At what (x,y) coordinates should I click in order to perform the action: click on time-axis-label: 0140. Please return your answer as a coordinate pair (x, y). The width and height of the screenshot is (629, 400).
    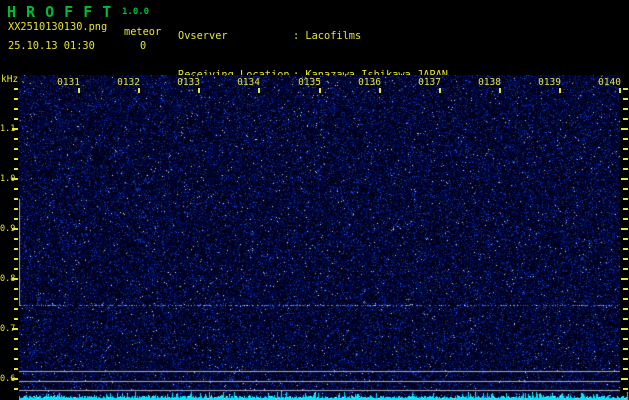
    Looking at the image, I should click on (609, 82).